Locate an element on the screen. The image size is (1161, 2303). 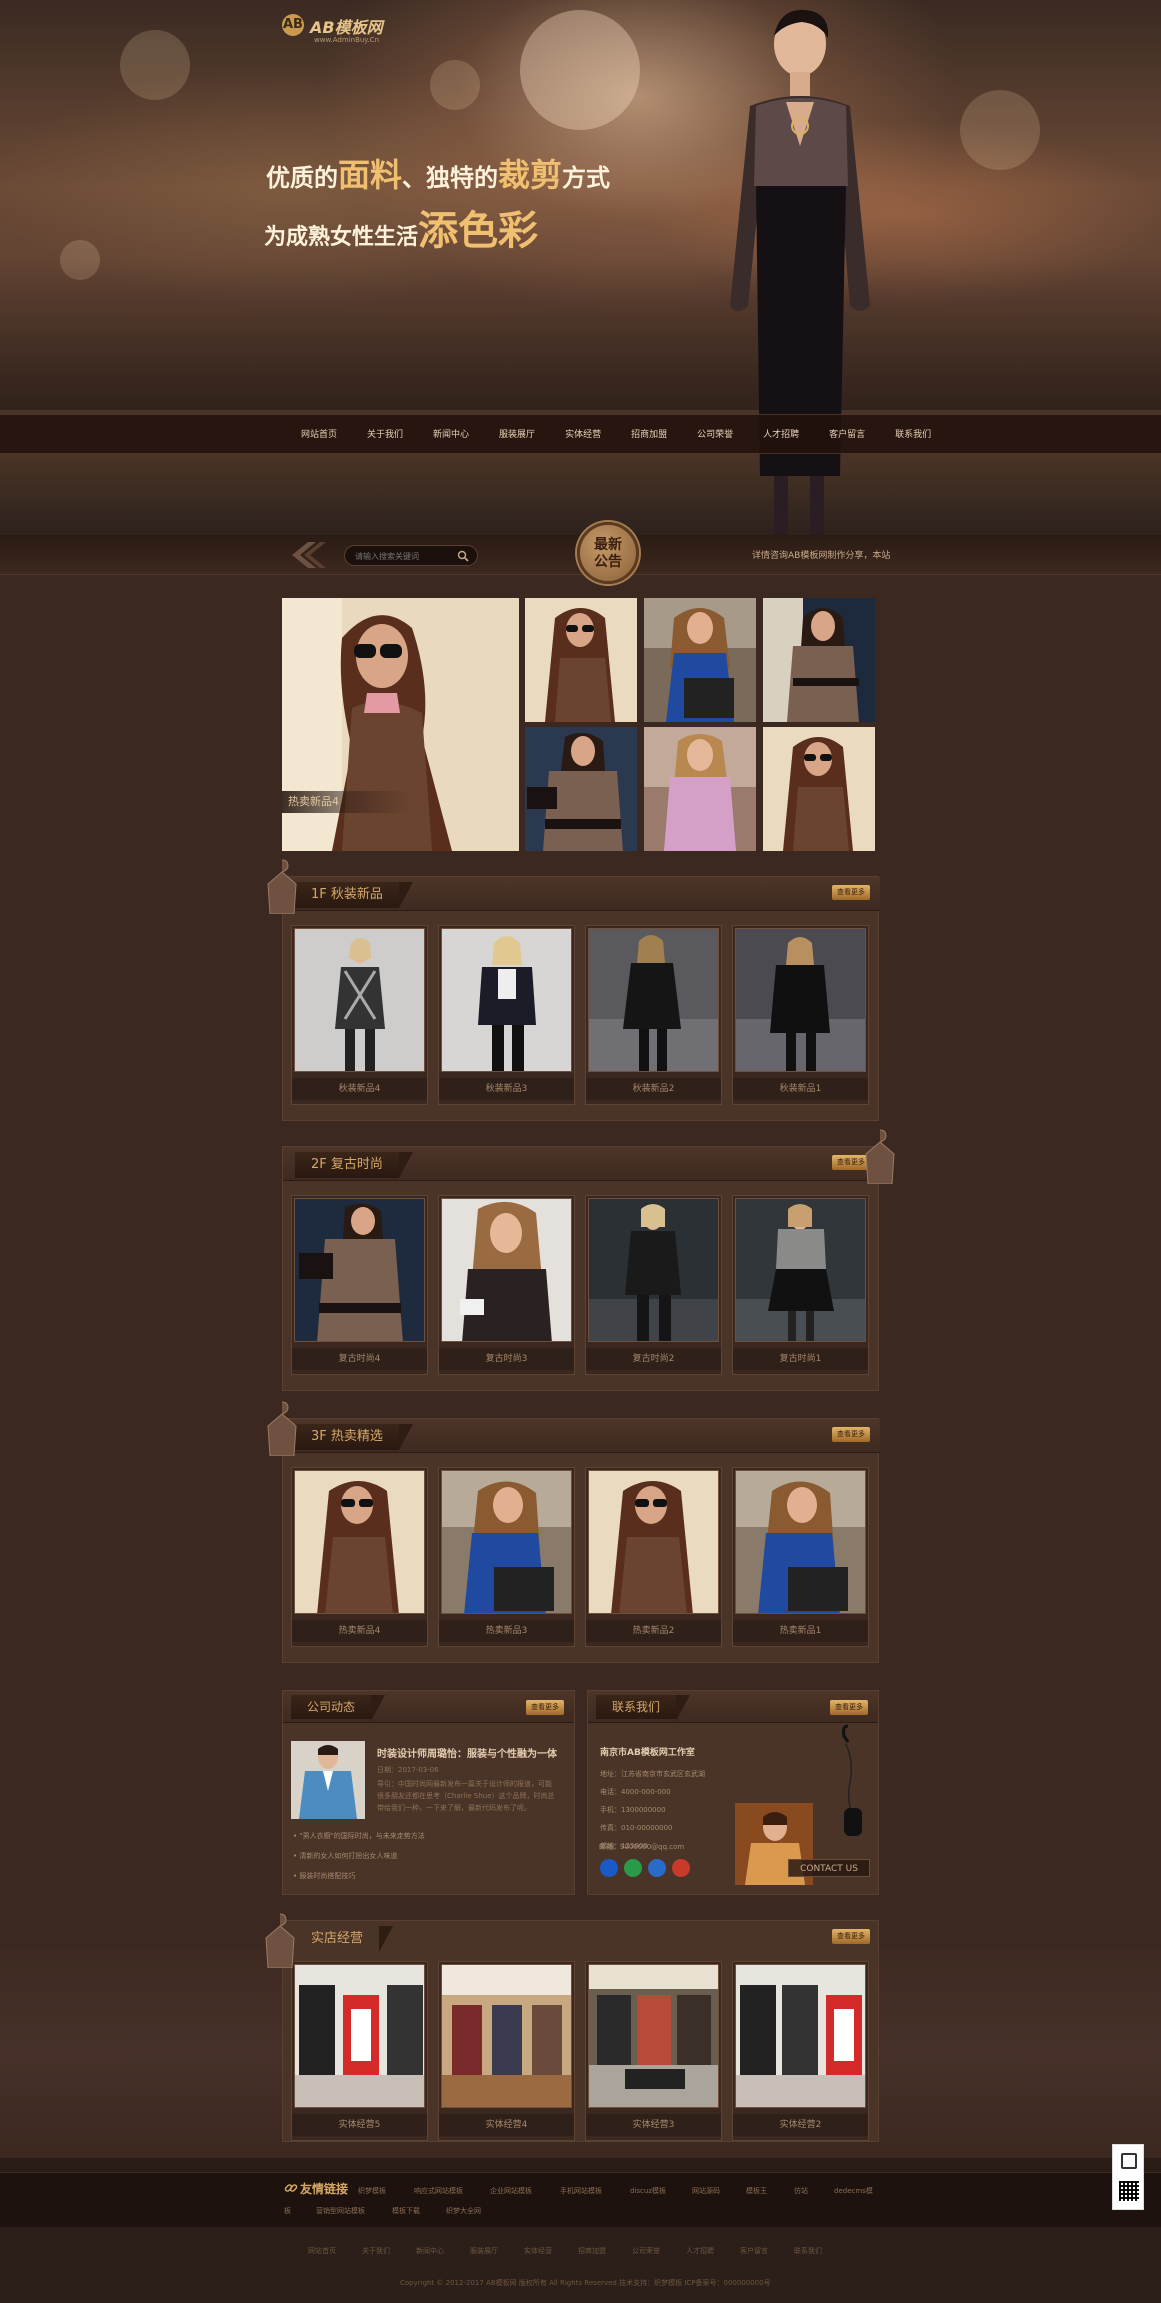
nav-item-franchise: 招商加盟 is located at coordinates (649, 435).